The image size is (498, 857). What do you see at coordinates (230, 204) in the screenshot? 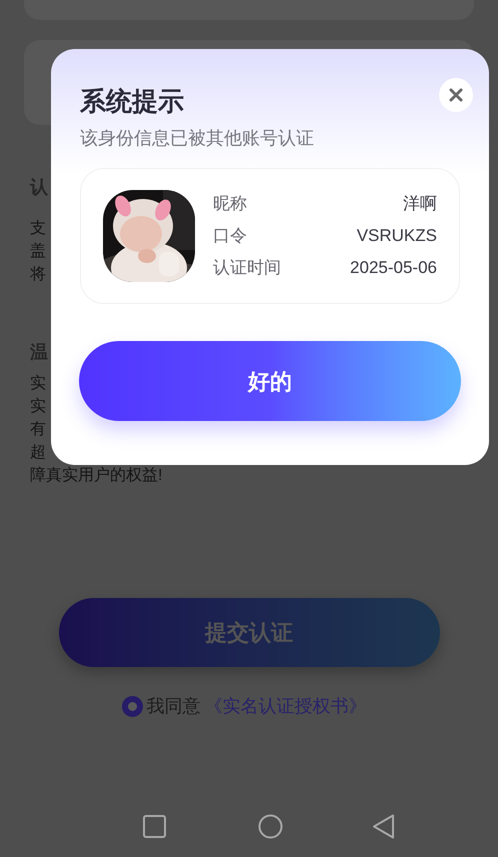
I see `field-label: 昵称` at bounding box center [230, 204].